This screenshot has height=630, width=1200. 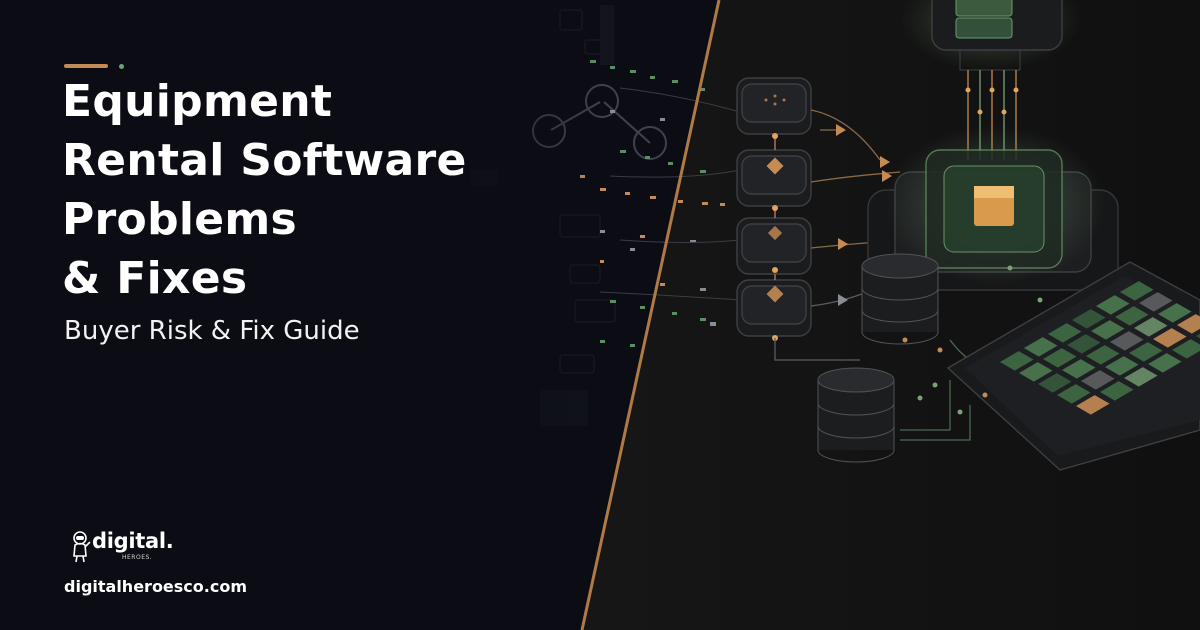 I want to click on website-url: digitalheroesco.com, so click(x=156, y=586).